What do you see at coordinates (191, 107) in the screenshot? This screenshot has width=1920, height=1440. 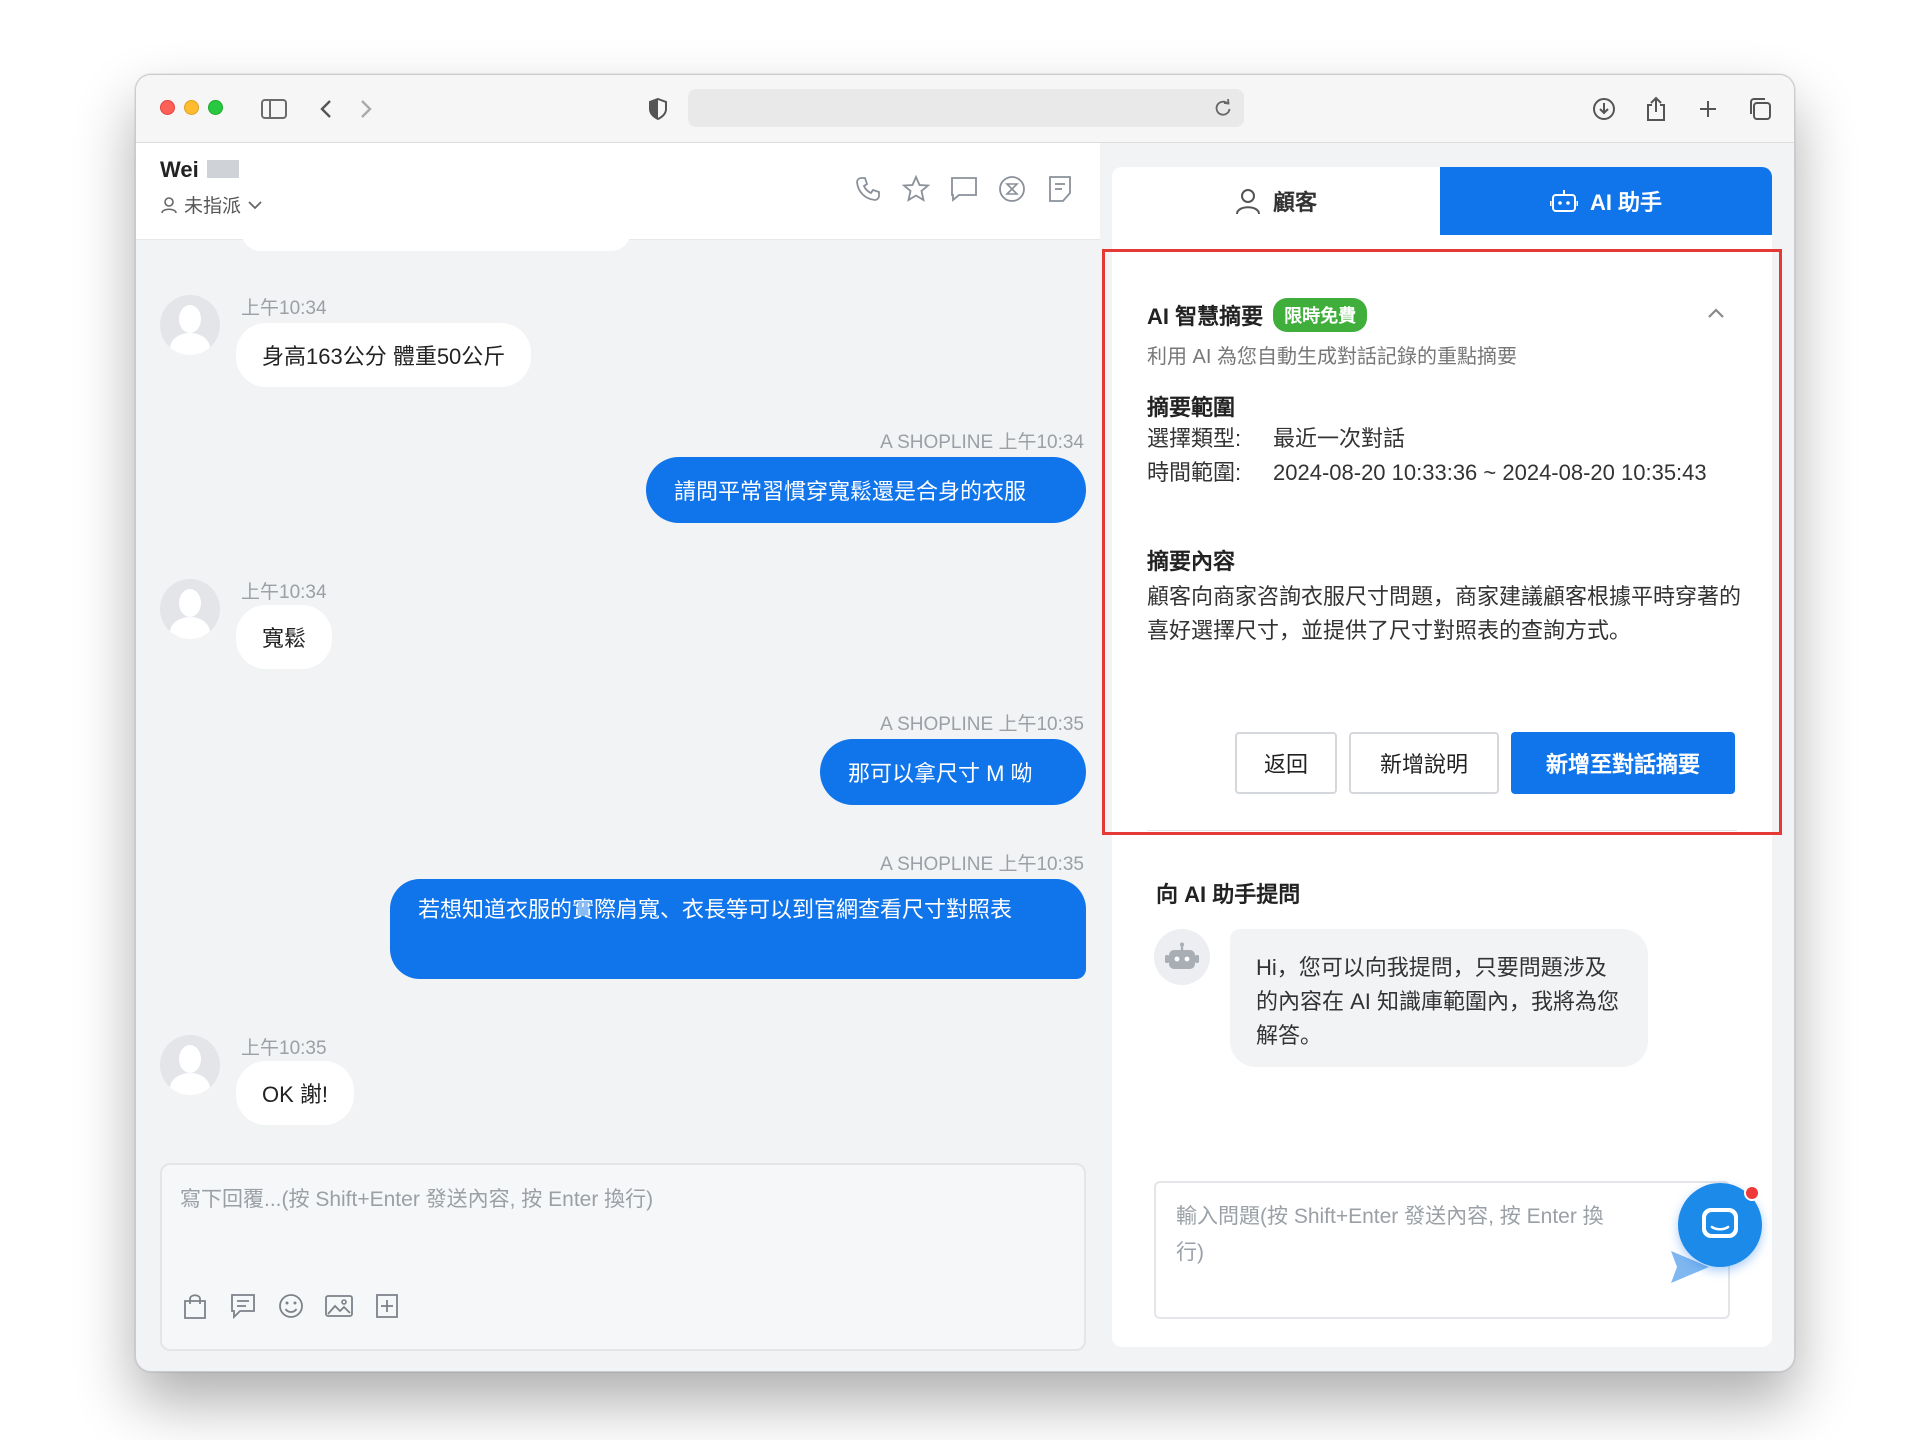 I see `minimize-window-button` at bounding box center [191, 107].